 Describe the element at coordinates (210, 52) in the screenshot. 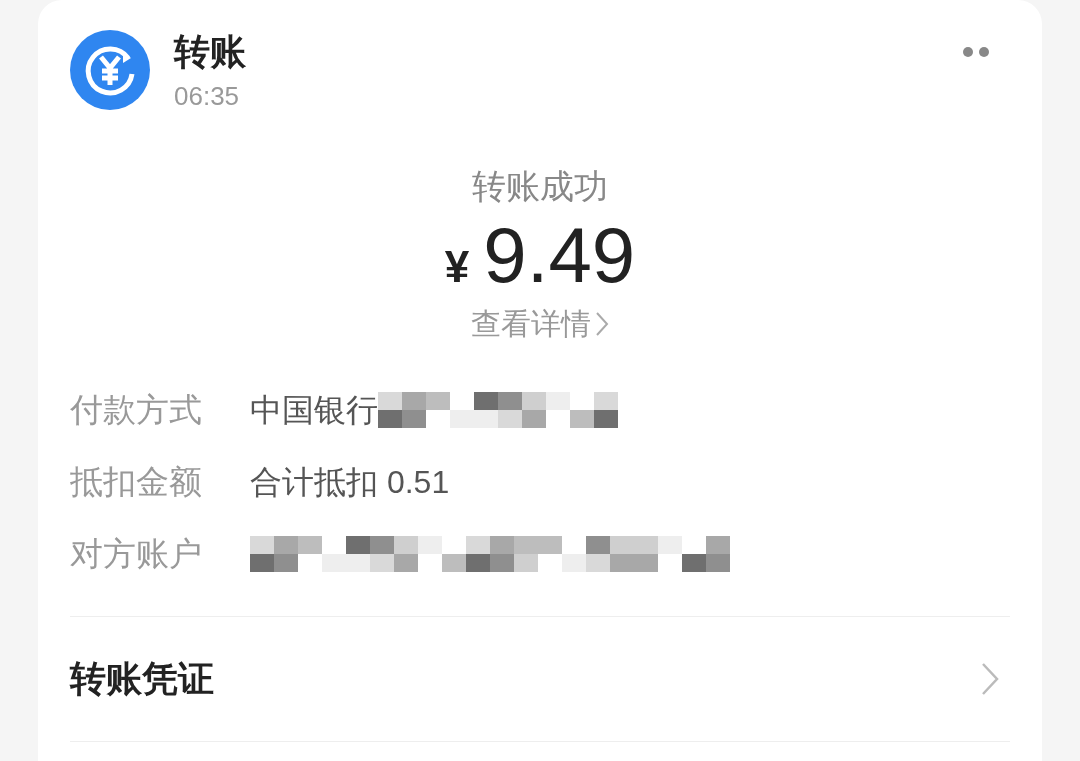

I see `notification-title: 转账` at that location.